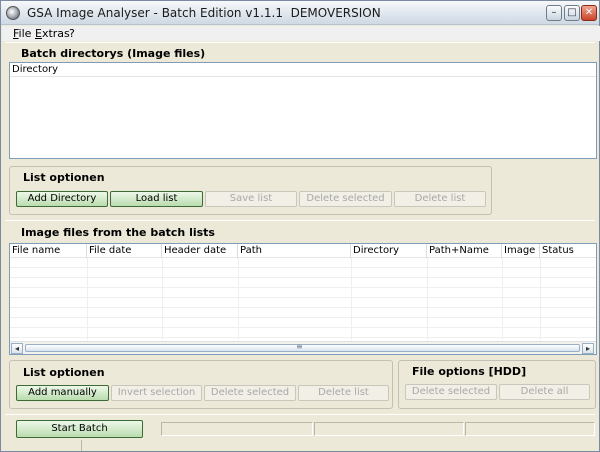 The image size is (600, 452). I want to click on minimize-button: –, so click(554, 13).